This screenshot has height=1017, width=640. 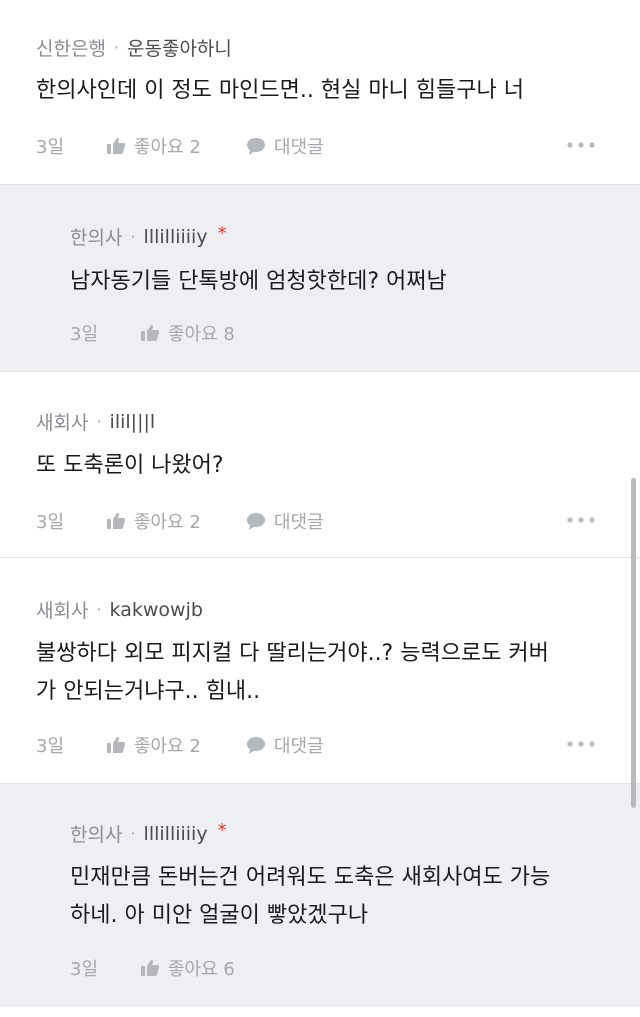 I want to click on comment-text: 남자동기들 단톡방에 엄청핫한데? 어쩌남, so click(x=258, y=282).